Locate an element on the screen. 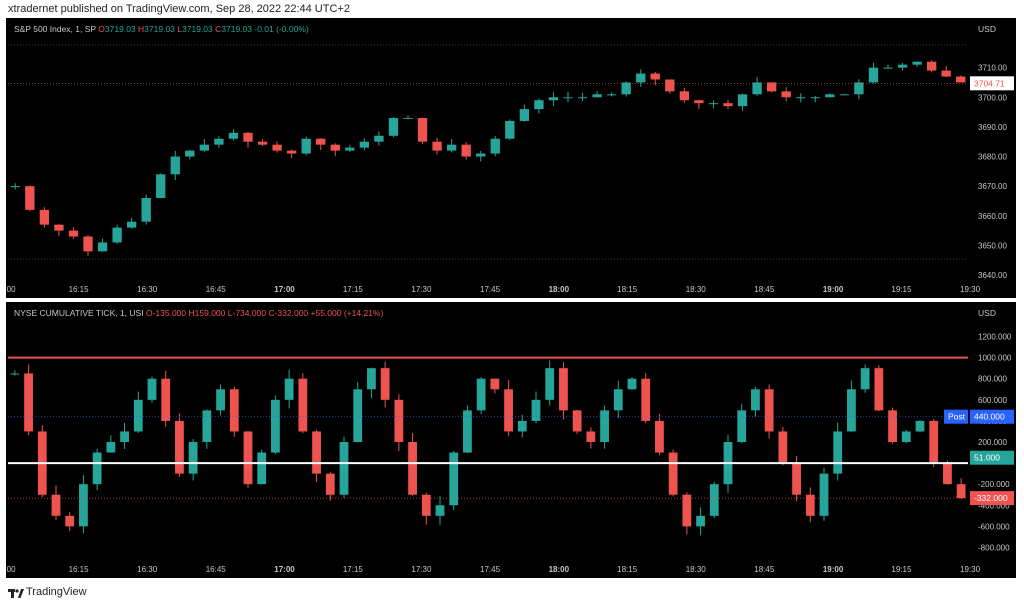  x-tick-label: 18:15 is located at coordinates (627, 569).